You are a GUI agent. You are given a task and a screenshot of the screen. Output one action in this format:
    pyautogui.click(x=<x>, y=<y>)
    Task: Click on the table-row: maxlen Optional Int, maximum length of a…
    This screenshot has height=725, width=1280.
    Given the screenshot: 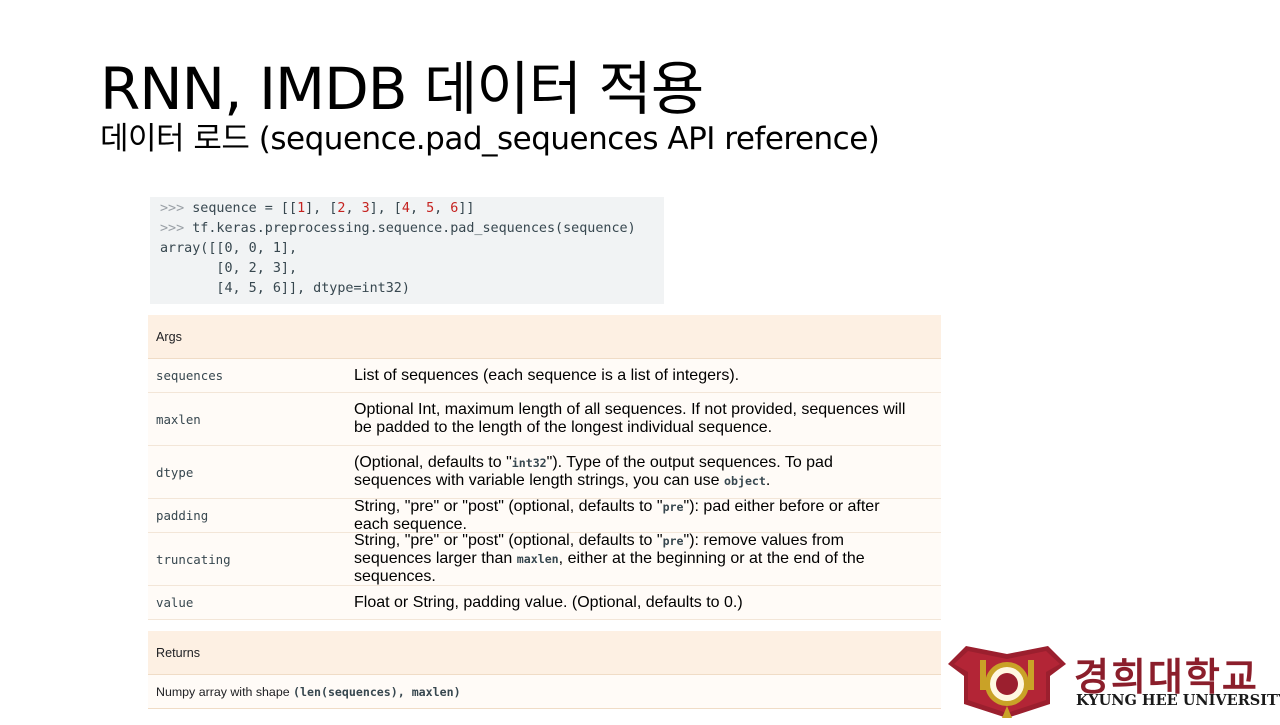 What is the action you would take?
    pyautogui.click(x=544, y=419)
    